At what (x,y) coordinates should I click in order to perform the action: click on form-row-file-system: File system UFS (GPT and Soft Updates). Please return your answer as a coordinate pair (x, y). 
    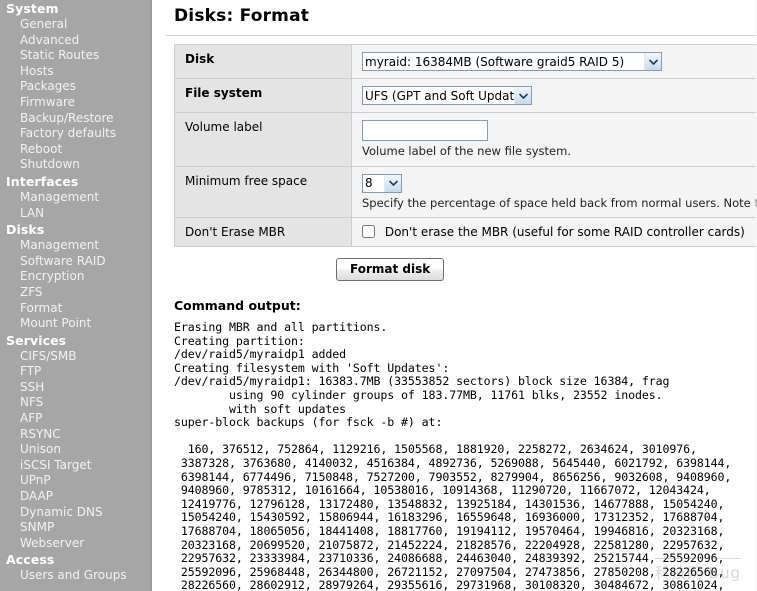
    Looking at the image, I should click on (466, 95).